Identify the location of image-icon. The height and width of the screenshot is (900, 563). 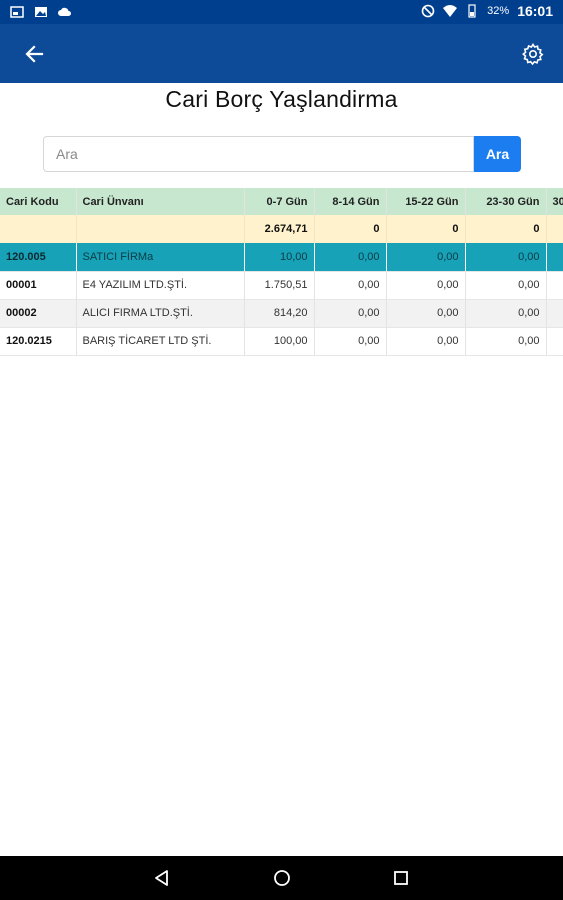
(41, 12).